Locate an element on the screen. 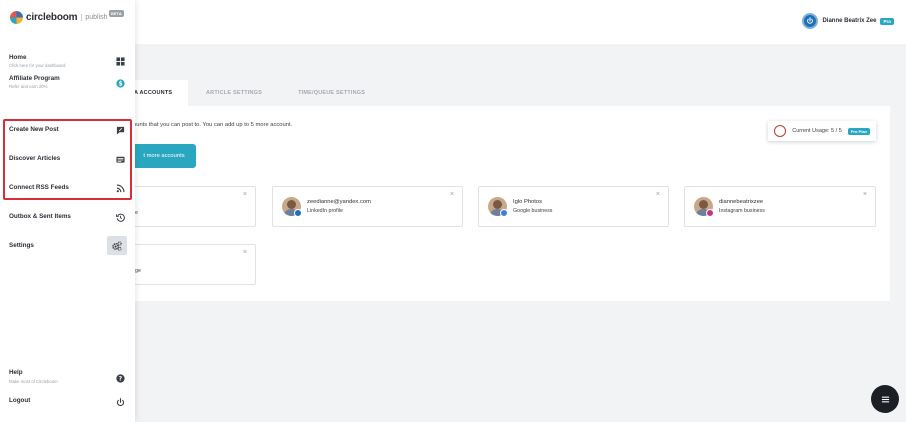 The image size is (906, 422). instagram-icon is located at coordinates (710, 213).